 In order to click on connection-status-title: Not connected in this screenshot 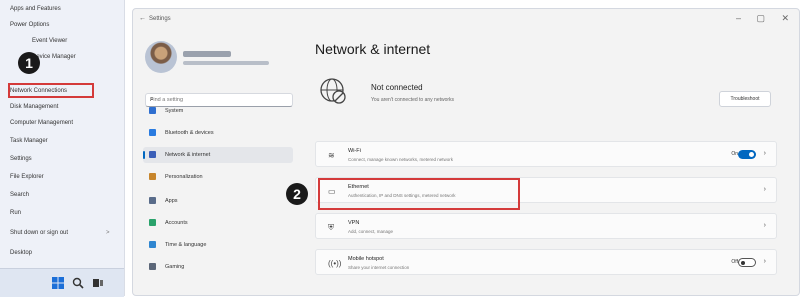, I will do `click(397, 87)`.